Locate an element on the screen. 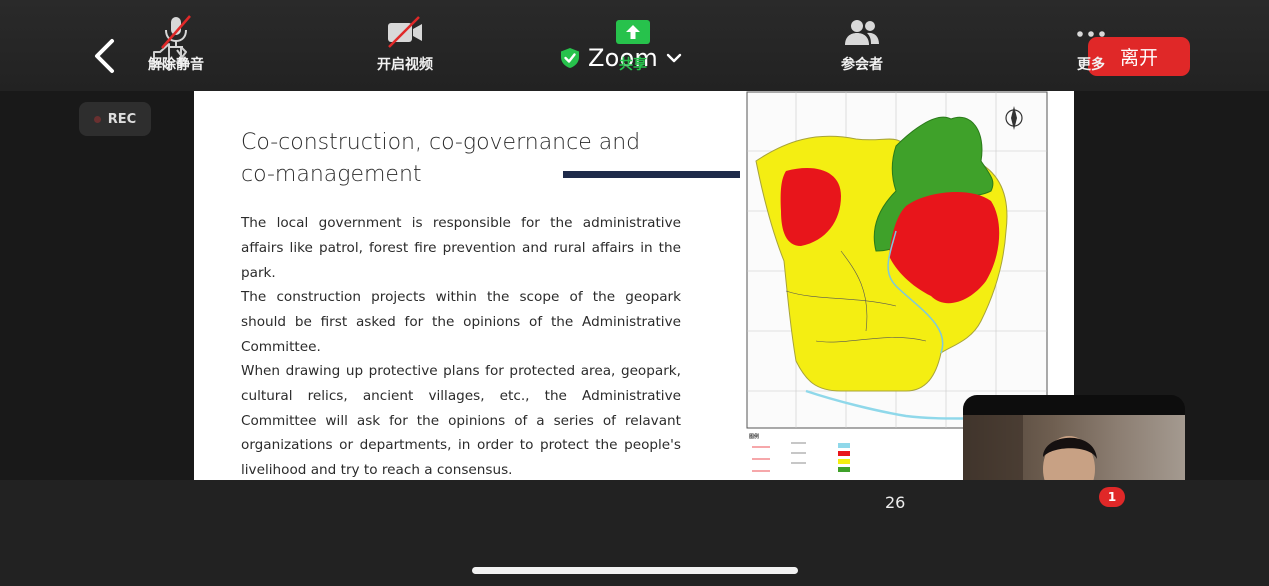 Image resolution: width=1269 pixels, height=586 pixels. more-dots-icon is located at coordinates (1091, 34).